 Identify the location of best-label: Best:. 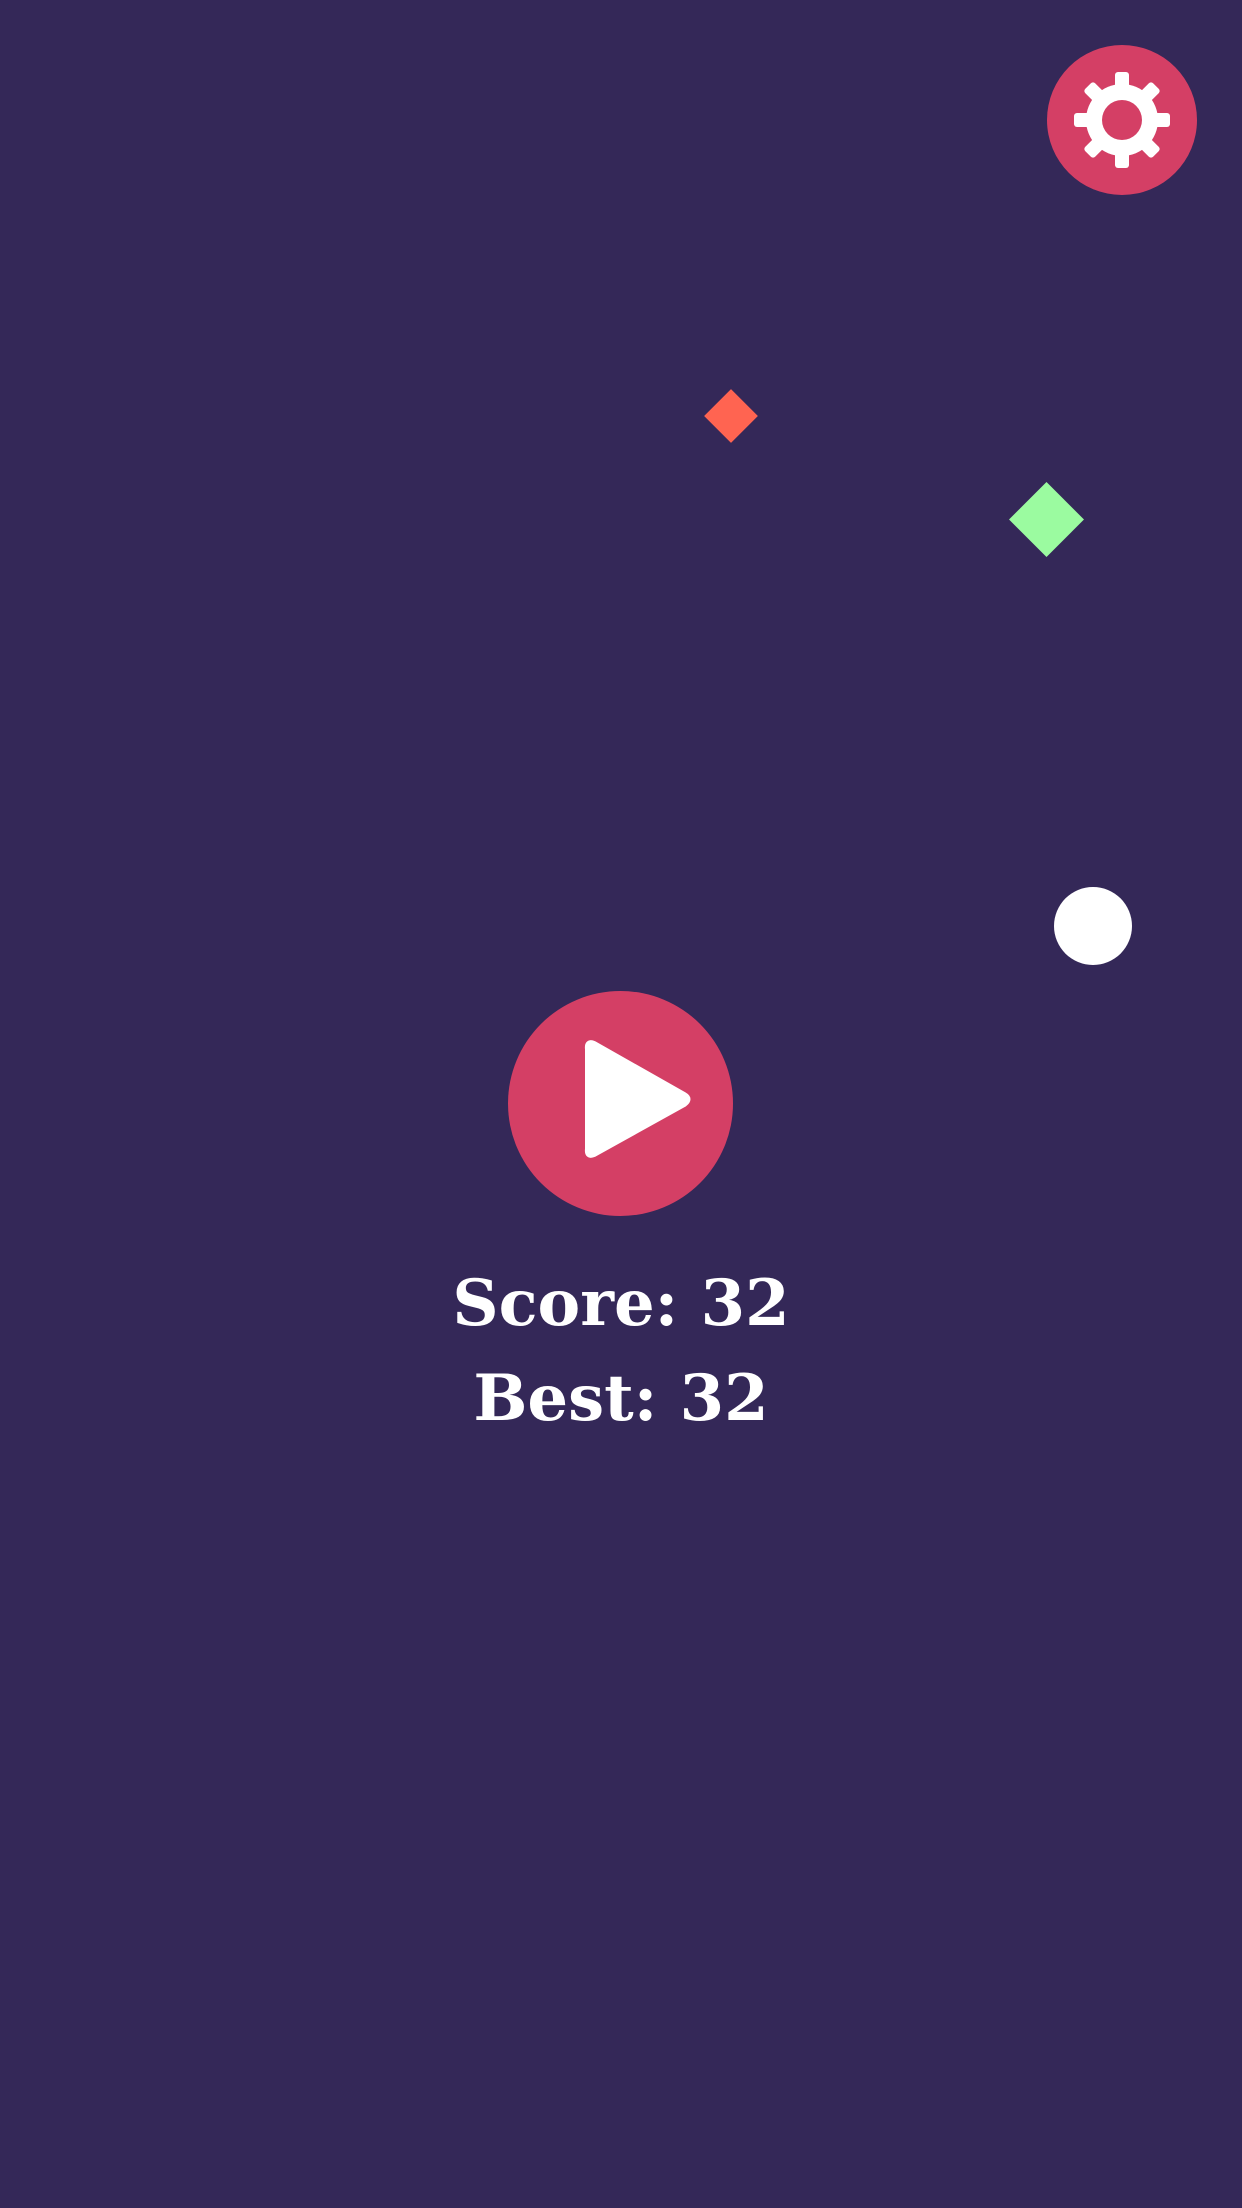
(565, 1398).